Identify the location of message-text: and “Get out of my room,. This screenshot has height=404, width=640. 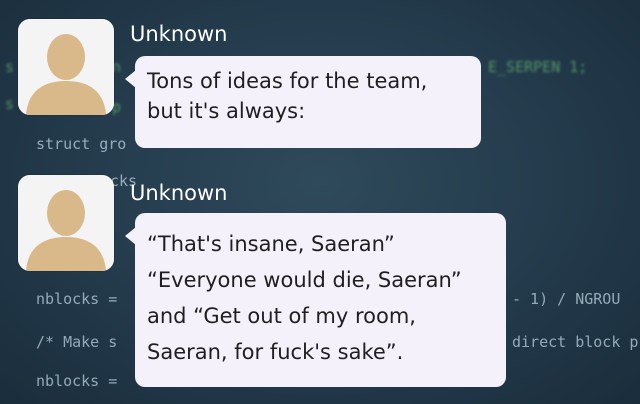
(281, 316).